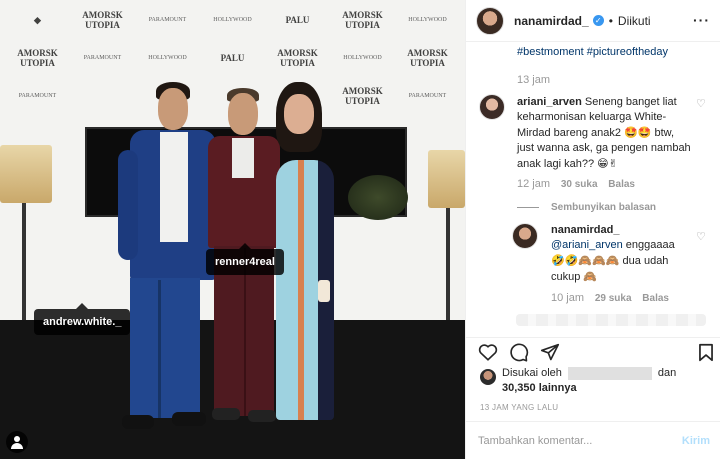 The height and width of the screenshot is (459, 720). What do you see at coordinates (585, 230) in the screenshot?
I see `reply-username: nanamirdad_` at bounding box center [585, 230].